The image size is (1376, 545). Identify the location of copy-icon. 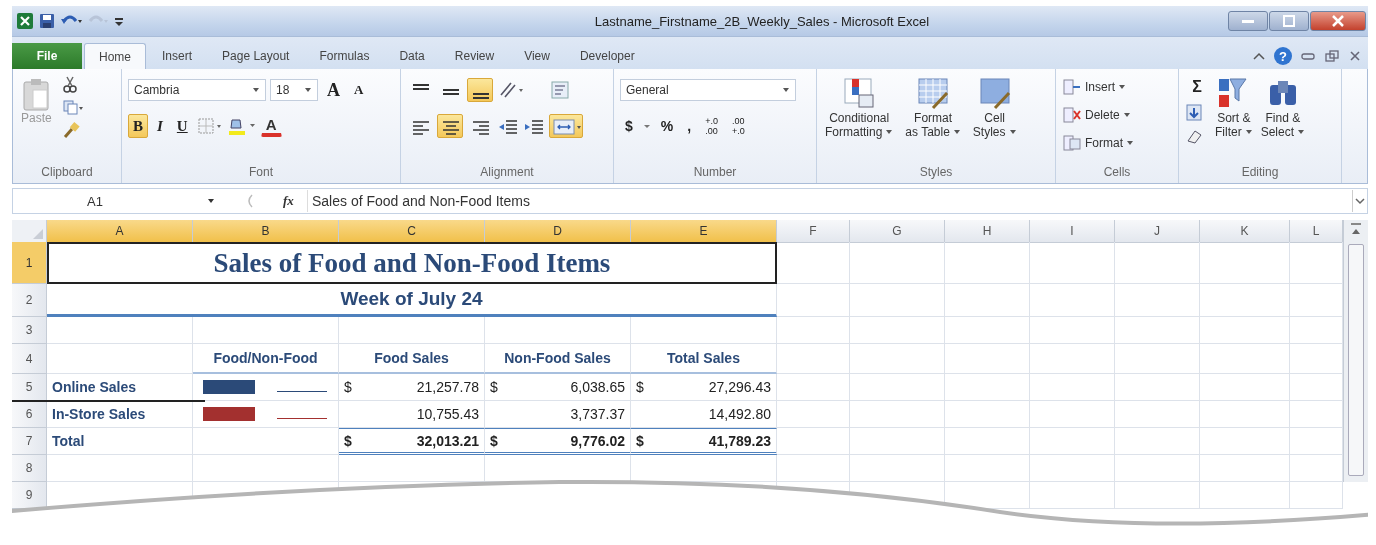
(72, 107).